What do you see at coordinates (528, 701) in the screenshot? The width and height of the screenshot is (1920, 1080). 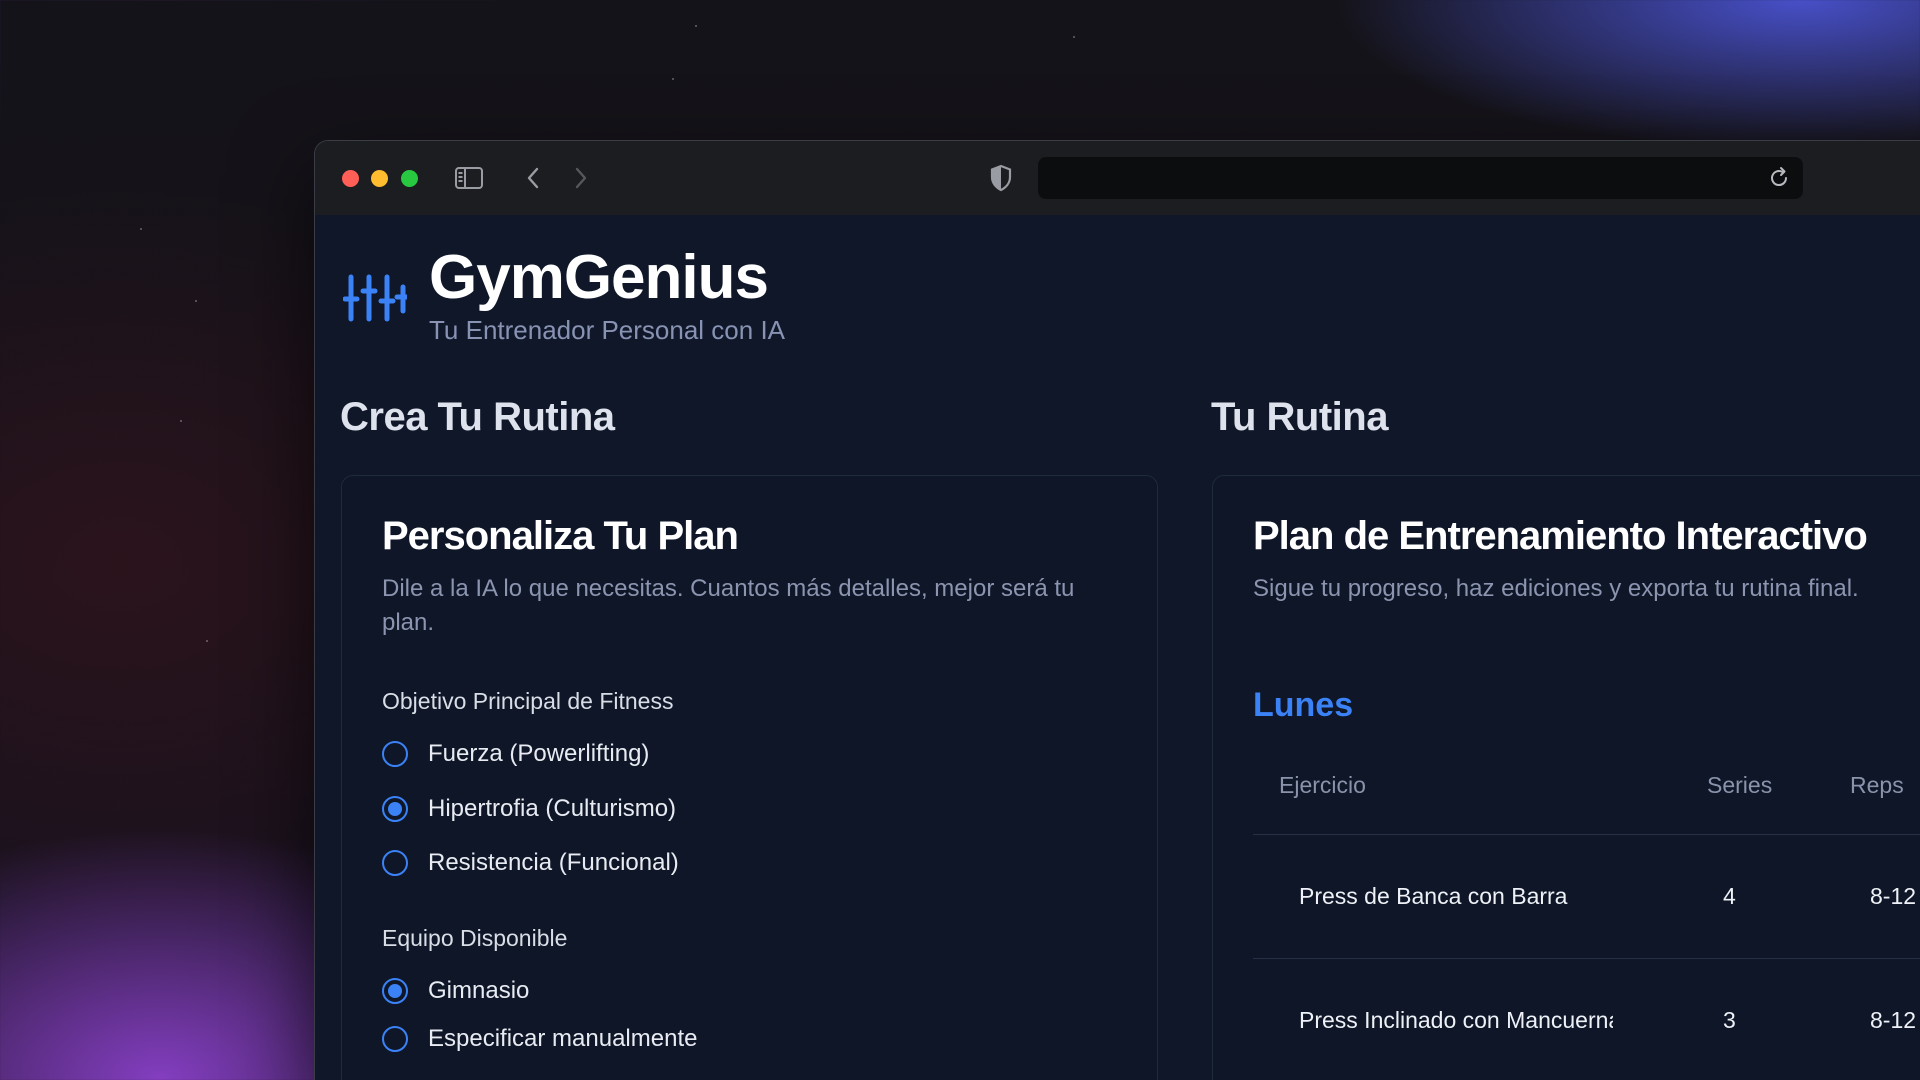 I see `fitness-goal-label: Objetivo Principal de Fitness` at bounding box center [528, 701].